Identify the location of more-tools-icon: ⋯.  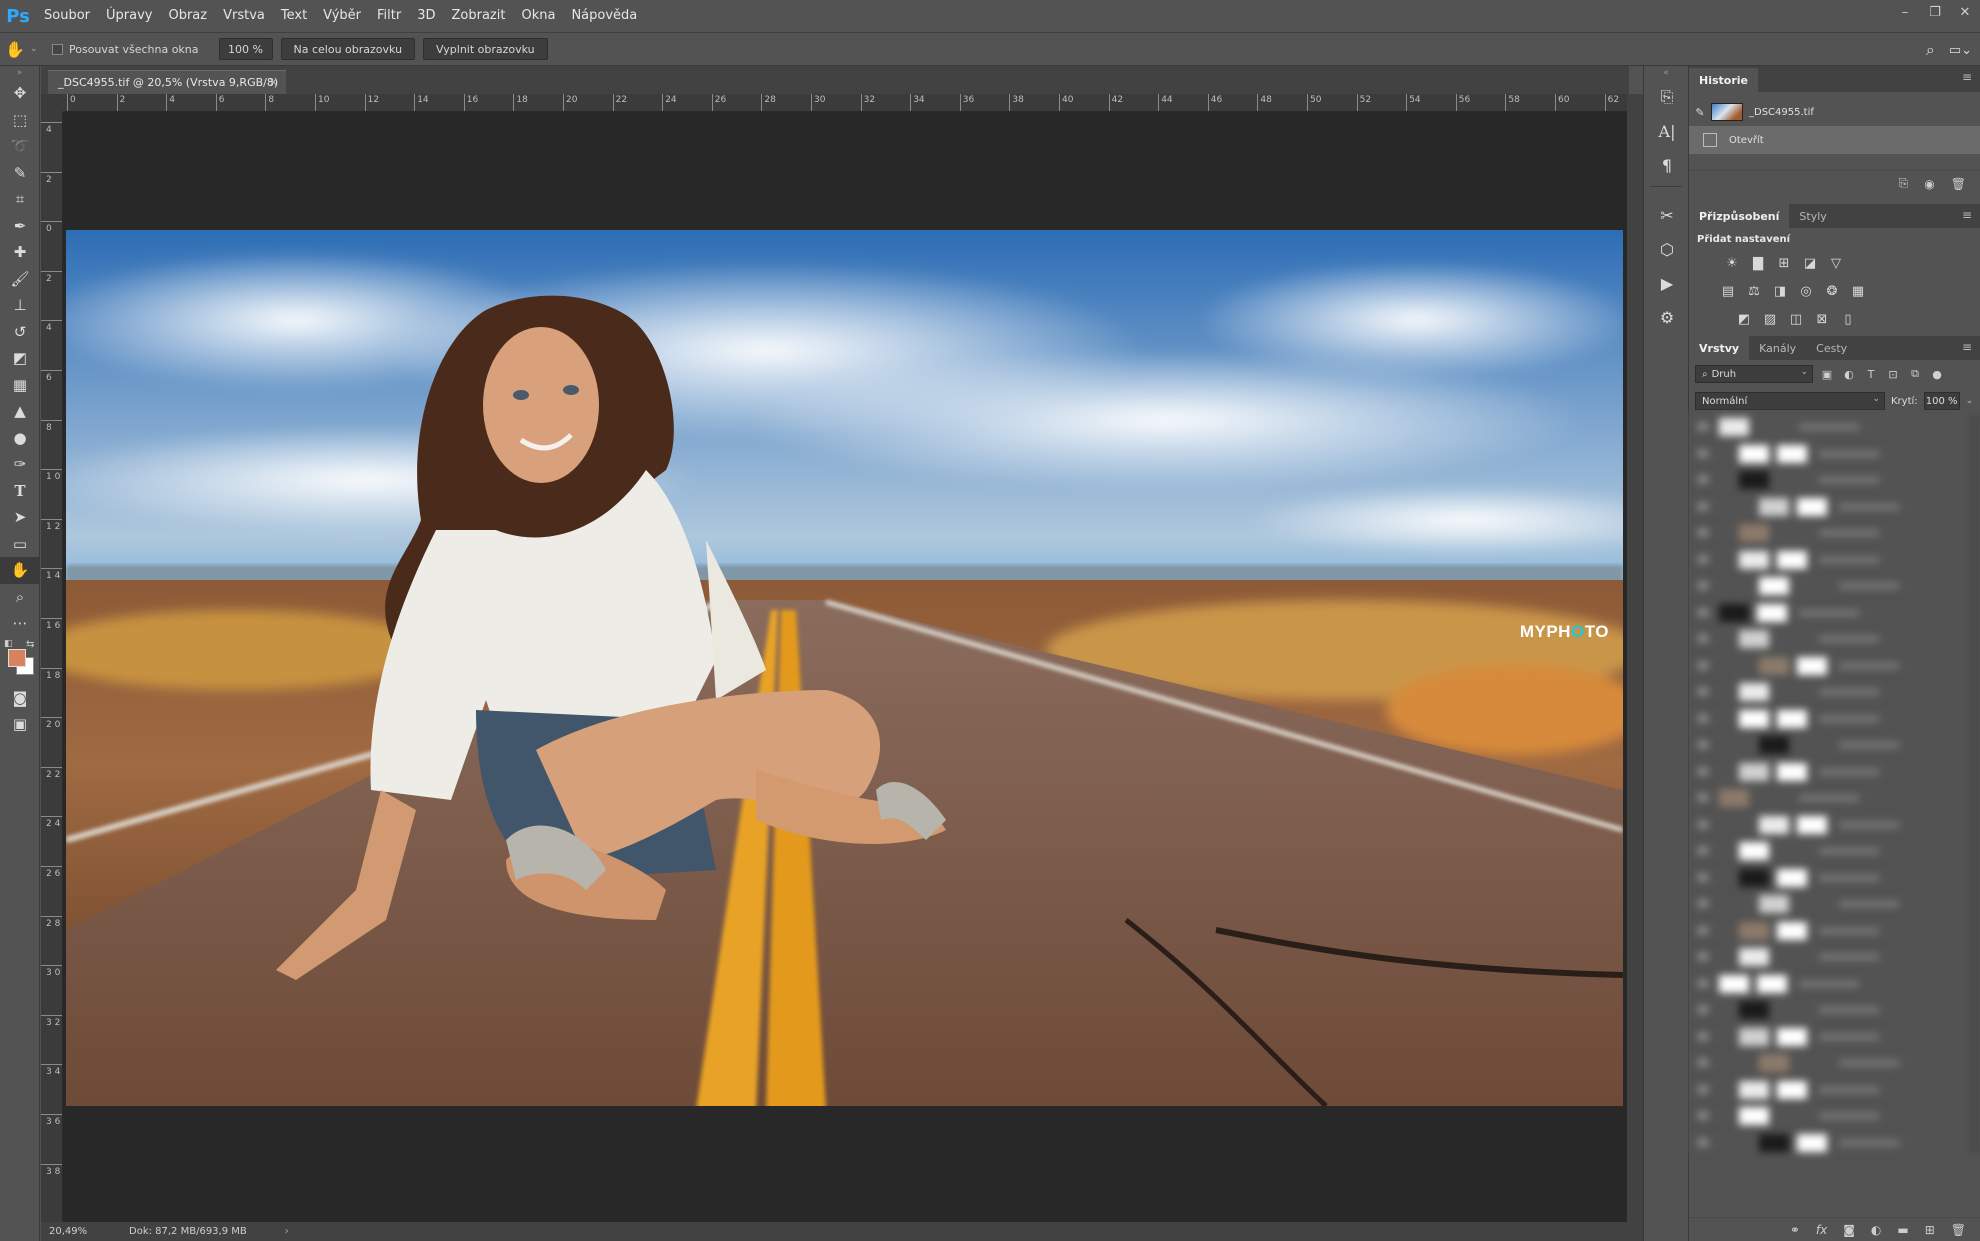
(20, 623).